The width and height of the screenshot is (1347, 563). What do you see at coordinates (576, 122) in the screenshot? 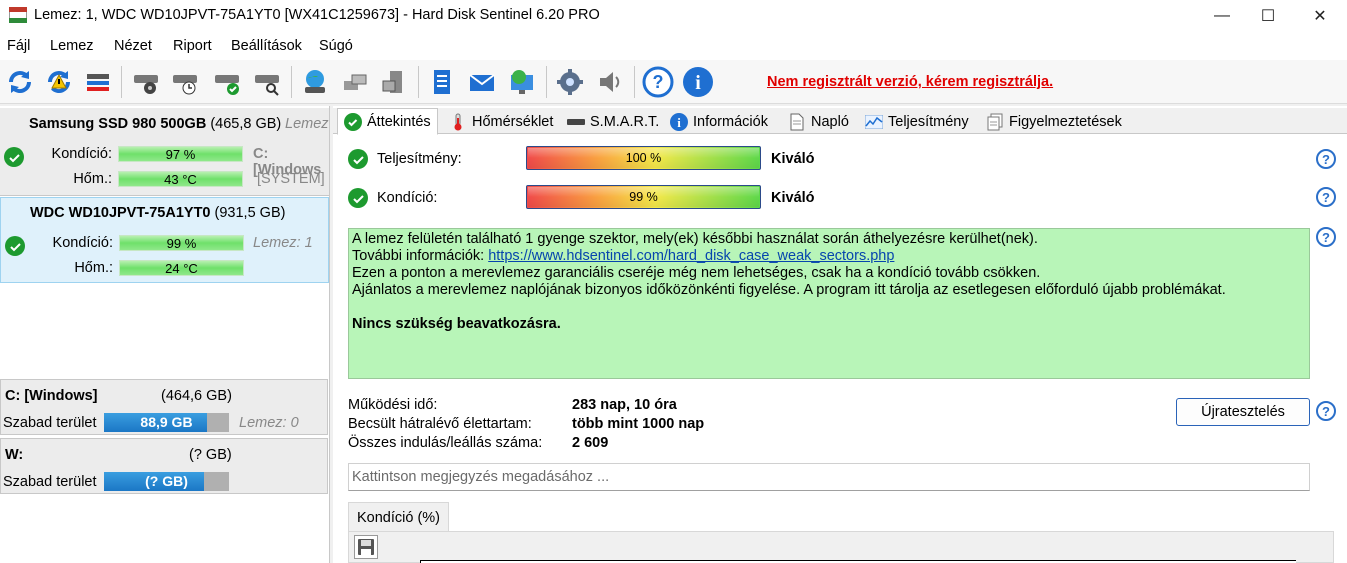
I see `disk-icon` at bounding box center [576, 122].